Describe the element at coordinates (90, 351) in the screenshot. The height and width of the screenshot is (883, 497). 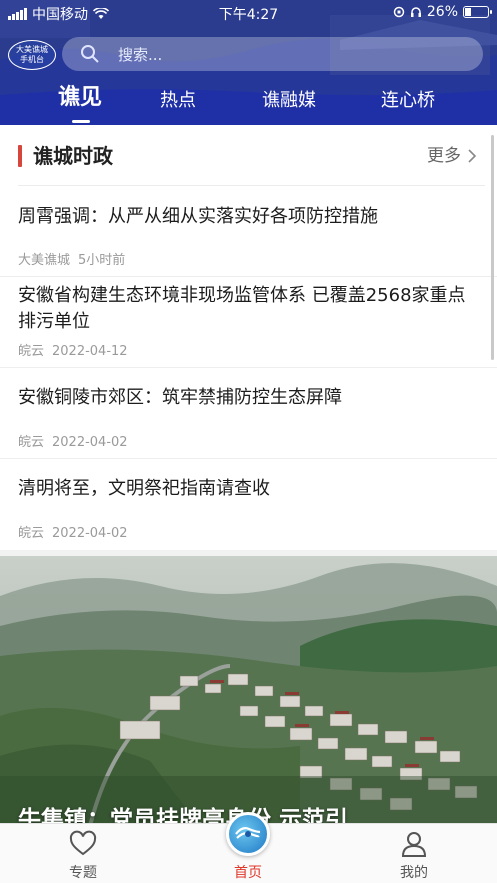
I see `news-time: 2022-04-12` at that location.